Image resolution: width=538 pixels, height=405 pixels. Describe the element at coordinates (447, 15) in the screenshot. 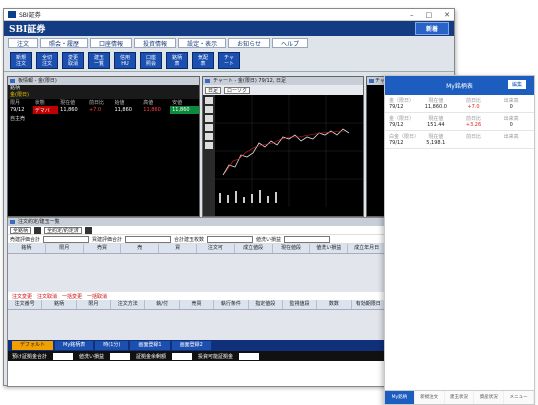

I see `close-icon: ✕` at that location.